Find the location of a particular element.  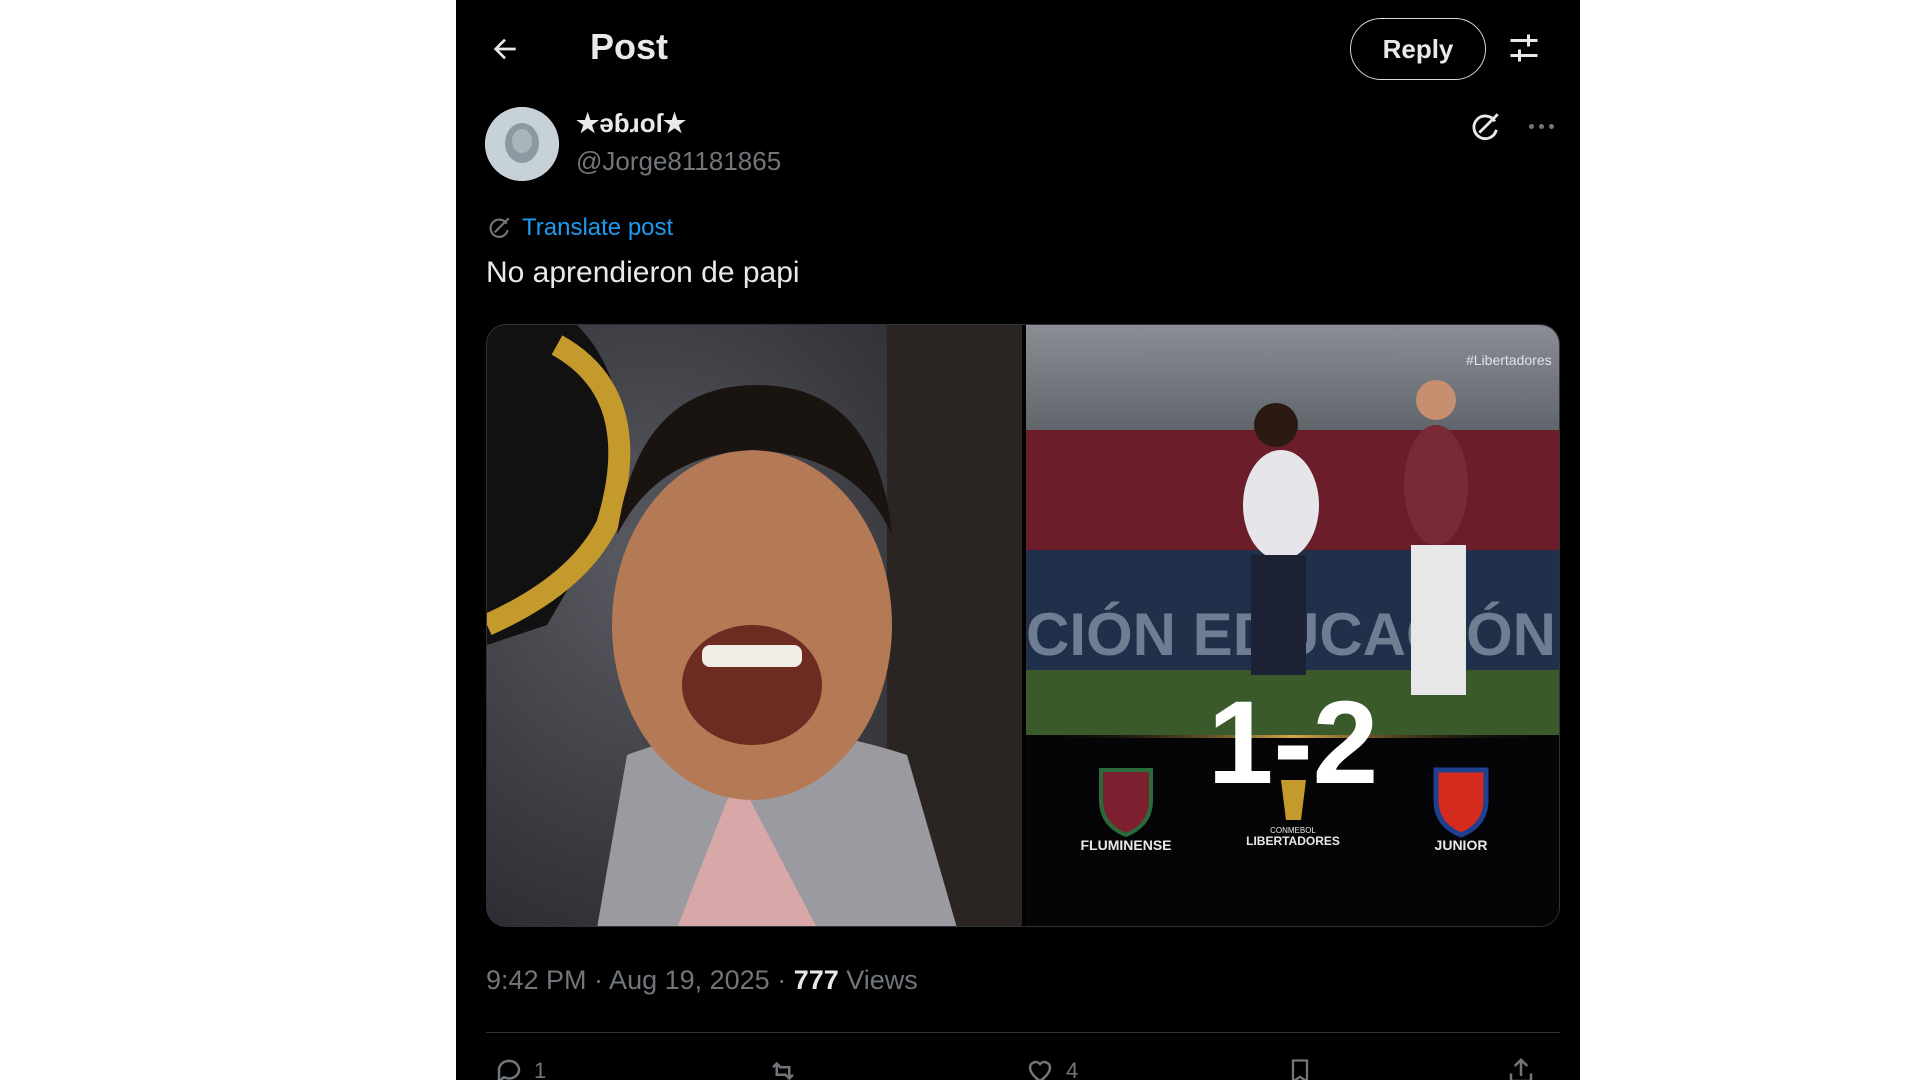

competition-name: LIBERTADORES is located at coordinates (1293, 841).